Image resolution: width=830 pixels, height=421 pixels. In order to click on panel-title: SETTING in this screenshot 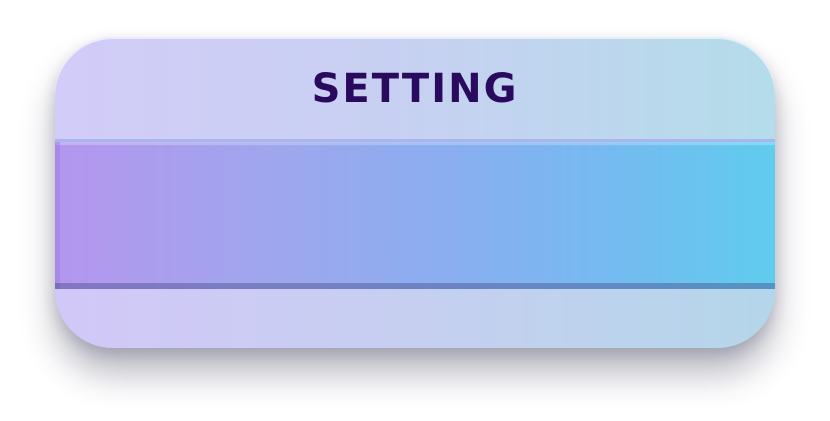, I will do `click(415, 89)`.